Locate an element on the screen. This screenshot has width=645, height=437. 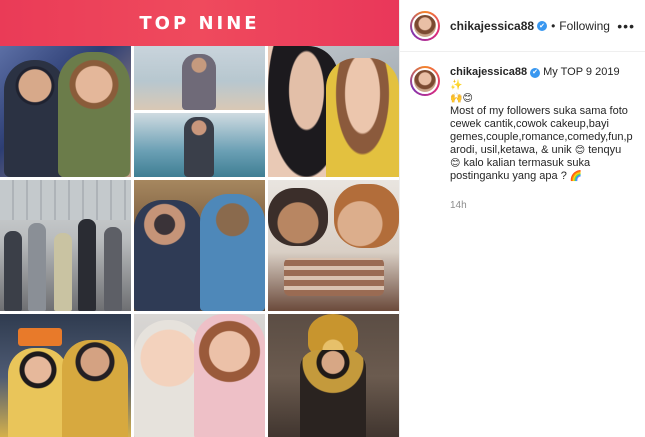
caption-username: chikajessica88 is located at coordinates (488, 72).